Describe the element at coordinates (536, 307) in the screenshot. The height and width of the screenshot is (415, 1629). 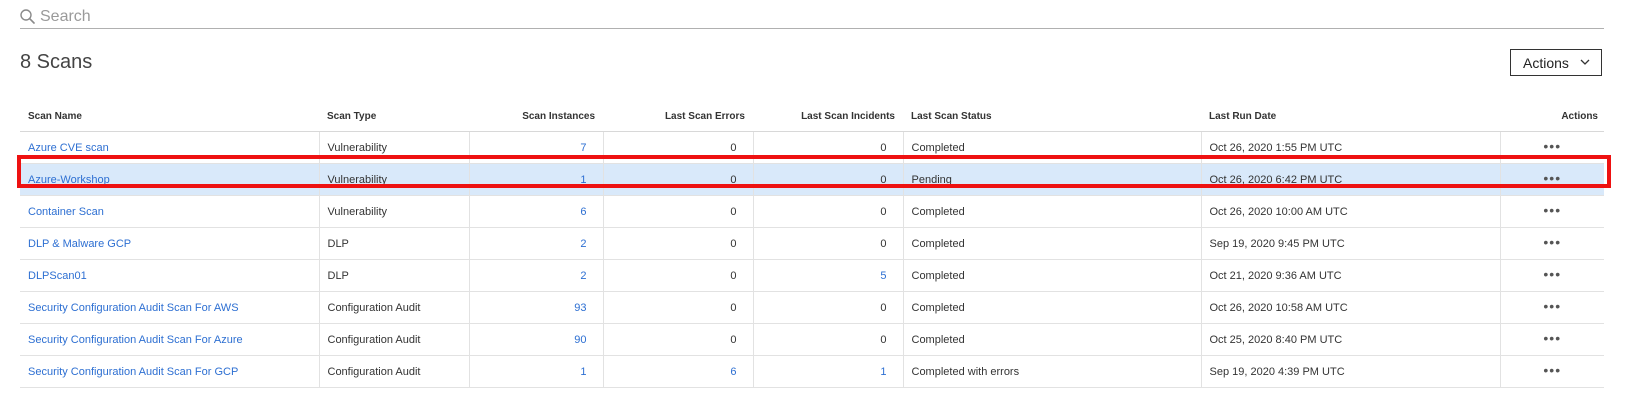
I see `cell-scan-instances: 93` at that location.